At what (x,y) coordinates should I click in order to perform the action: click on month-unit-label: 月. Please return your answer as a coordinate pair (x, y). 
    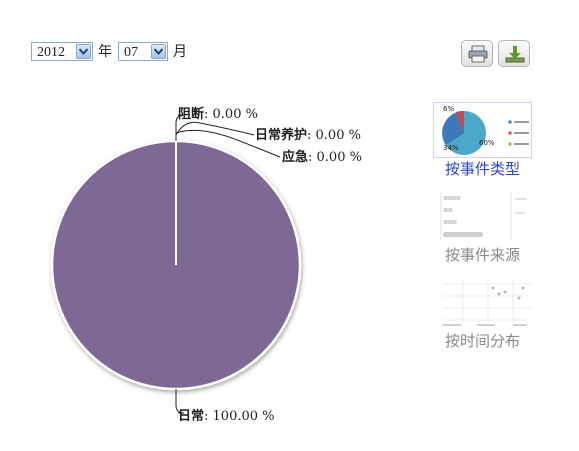
    Looking at the image, I should click on (180, 52).